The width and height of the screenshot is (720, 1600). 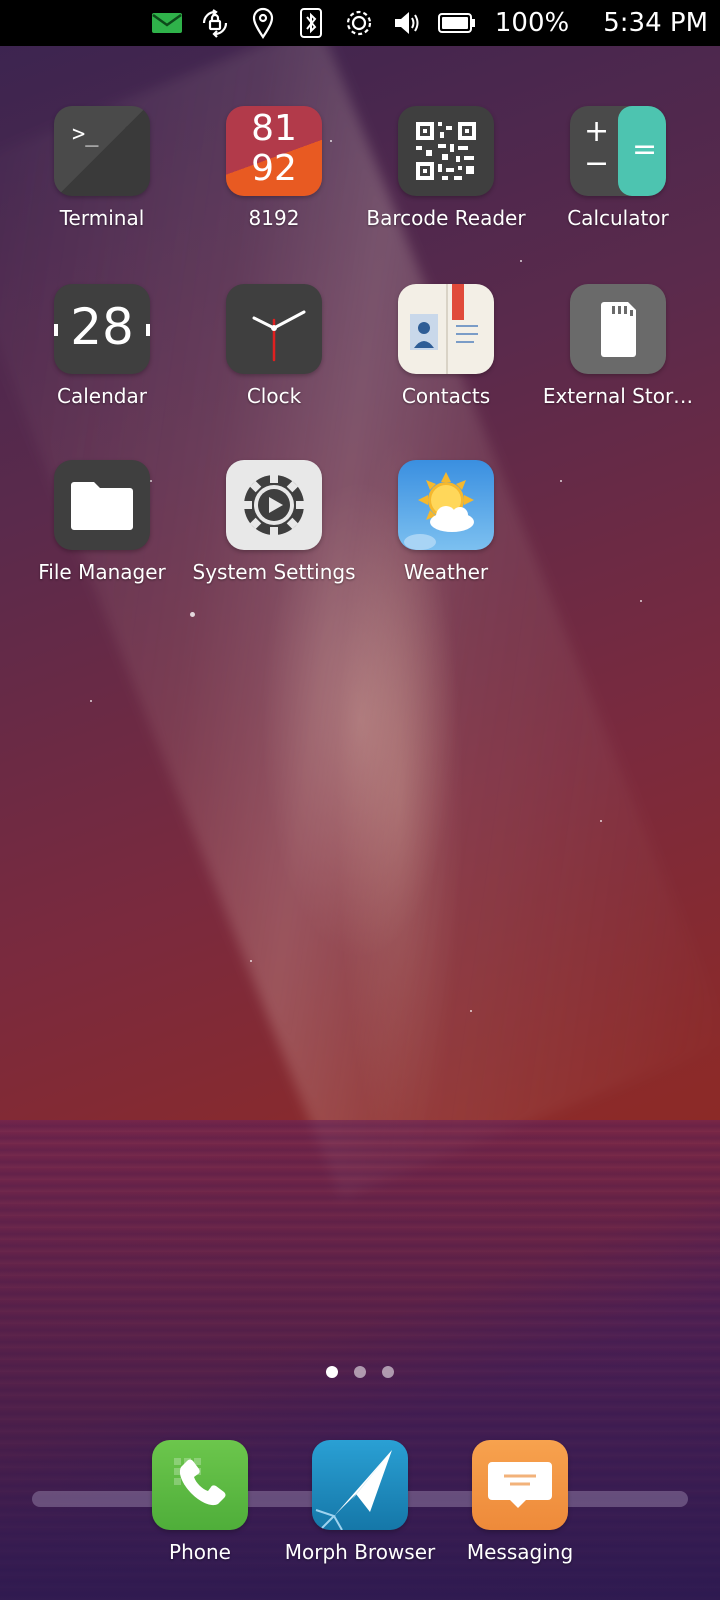 What do you see at coordinates (102, 396) in the screenshot?
I see `app-label: Calendar` at bounding box center [102, 396].